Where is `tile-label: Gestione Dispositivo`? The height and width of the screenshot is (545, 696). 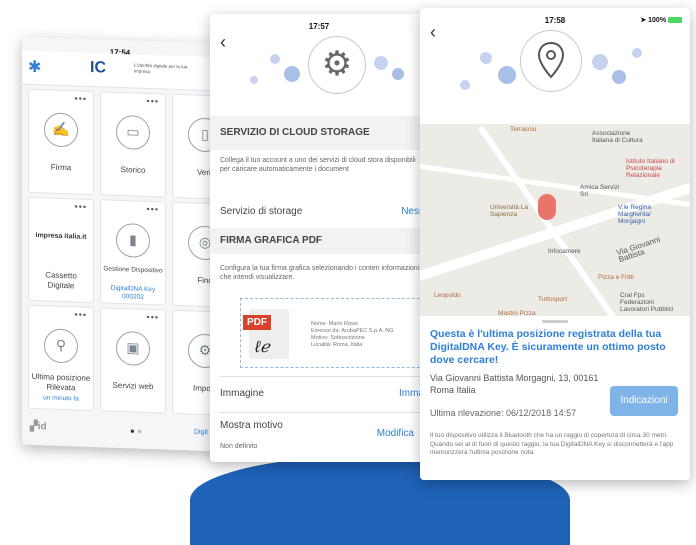 tile-label: Gestione Dispositivo is located at coordinates (133, 270).